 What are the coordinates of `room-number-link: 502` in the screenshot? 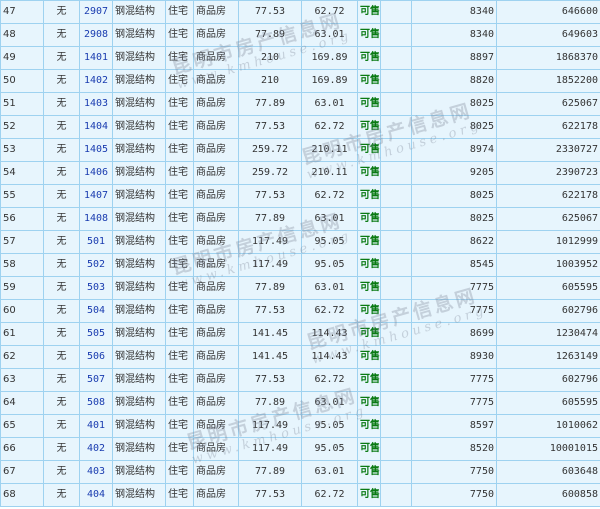 It's located at (96, 265).